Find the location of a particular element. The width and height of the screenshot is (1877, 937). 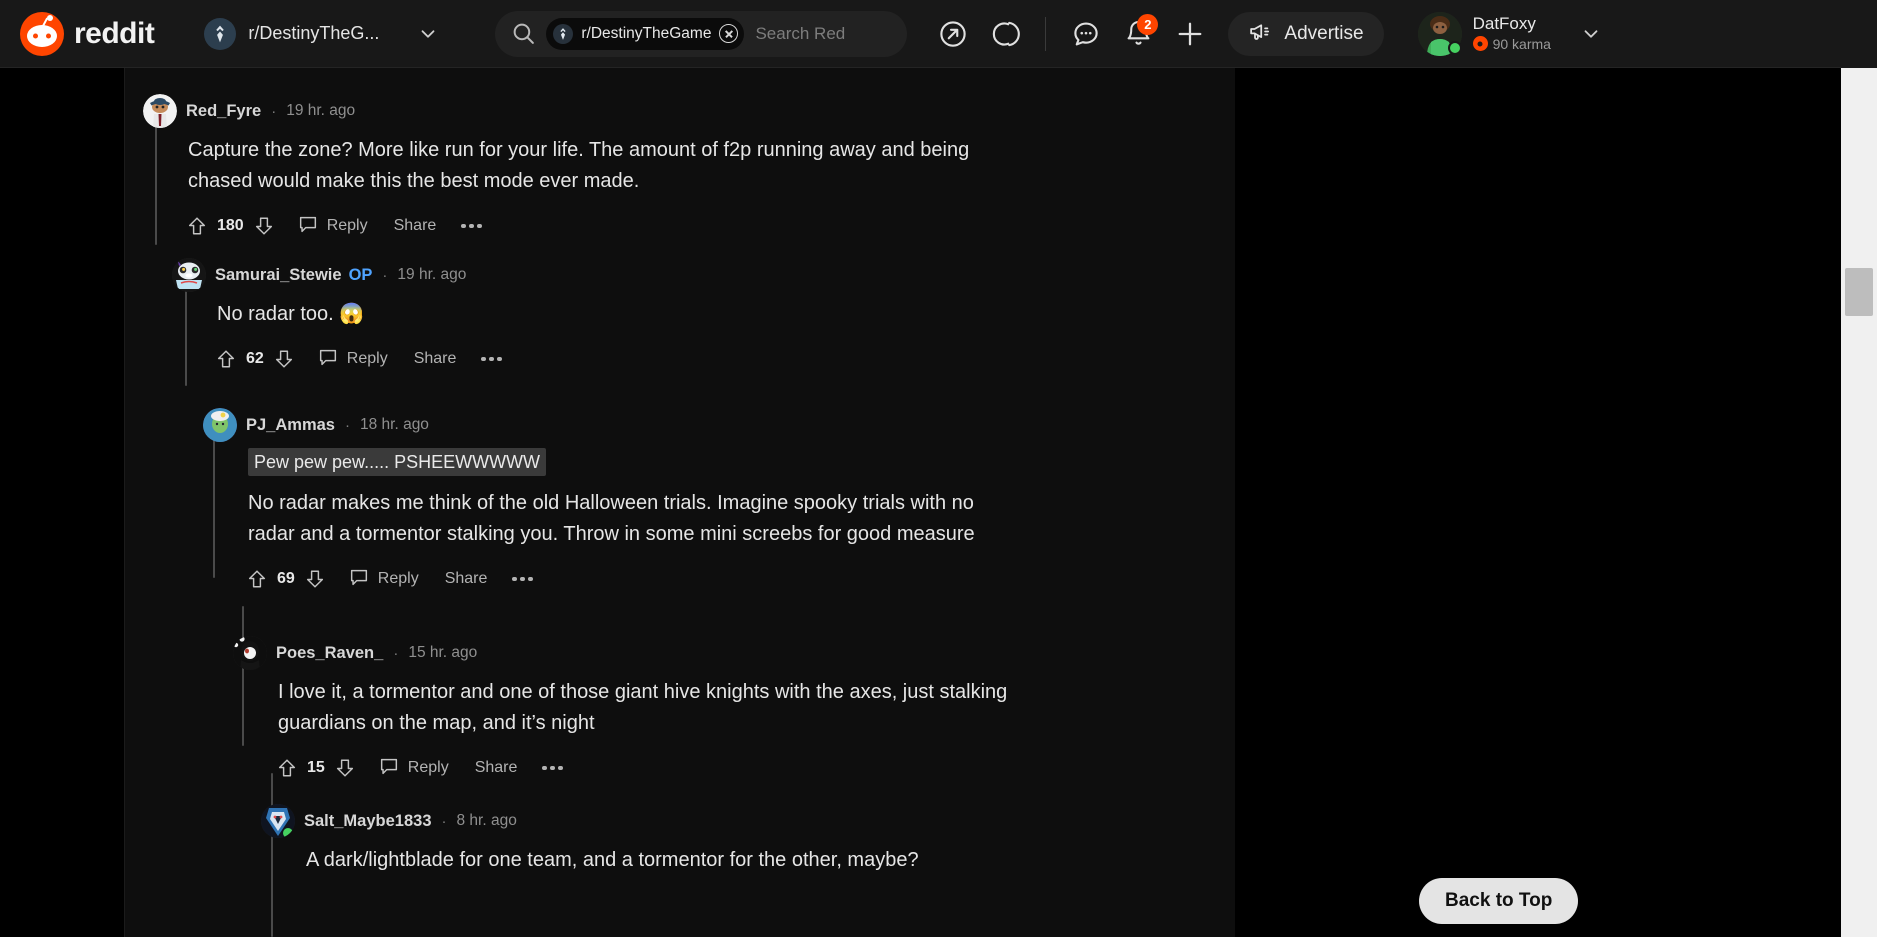

reddit-wordmark: reddit is located at coordinates (114, 33).